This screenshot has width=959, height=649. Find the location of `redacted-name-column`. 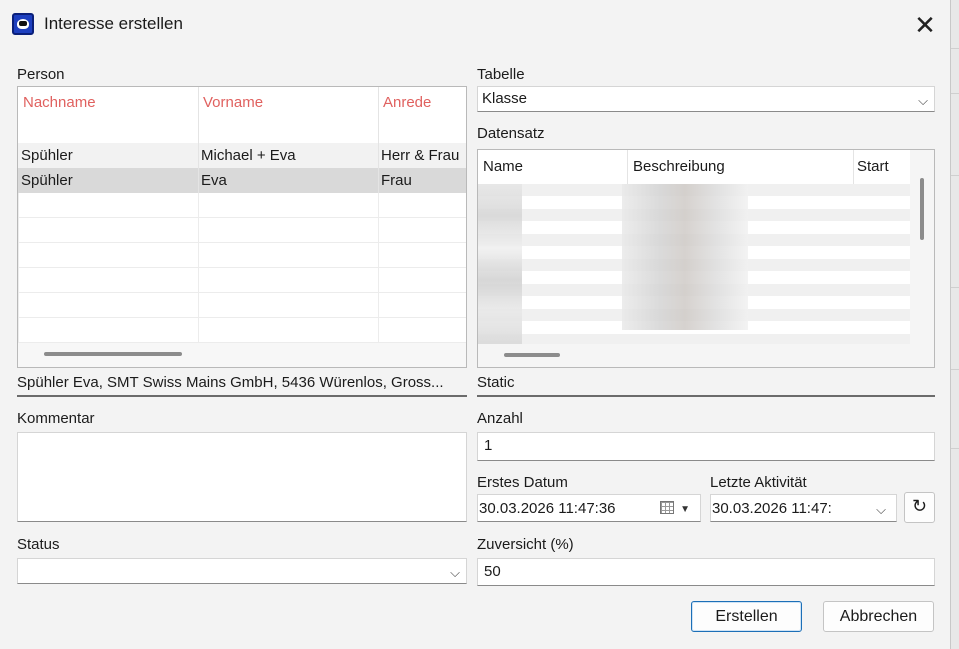

redacted-name-column is located at coordinates (500, 264).